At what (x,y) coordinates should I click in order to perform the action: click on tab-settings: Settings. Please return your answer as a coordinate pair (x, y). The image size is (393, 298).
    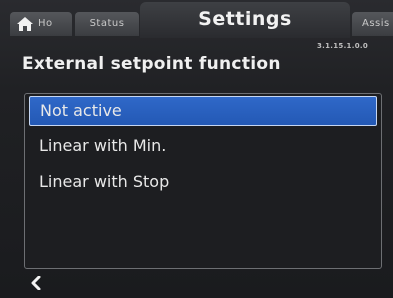
    Looking at the image, I should click on (245, 20).